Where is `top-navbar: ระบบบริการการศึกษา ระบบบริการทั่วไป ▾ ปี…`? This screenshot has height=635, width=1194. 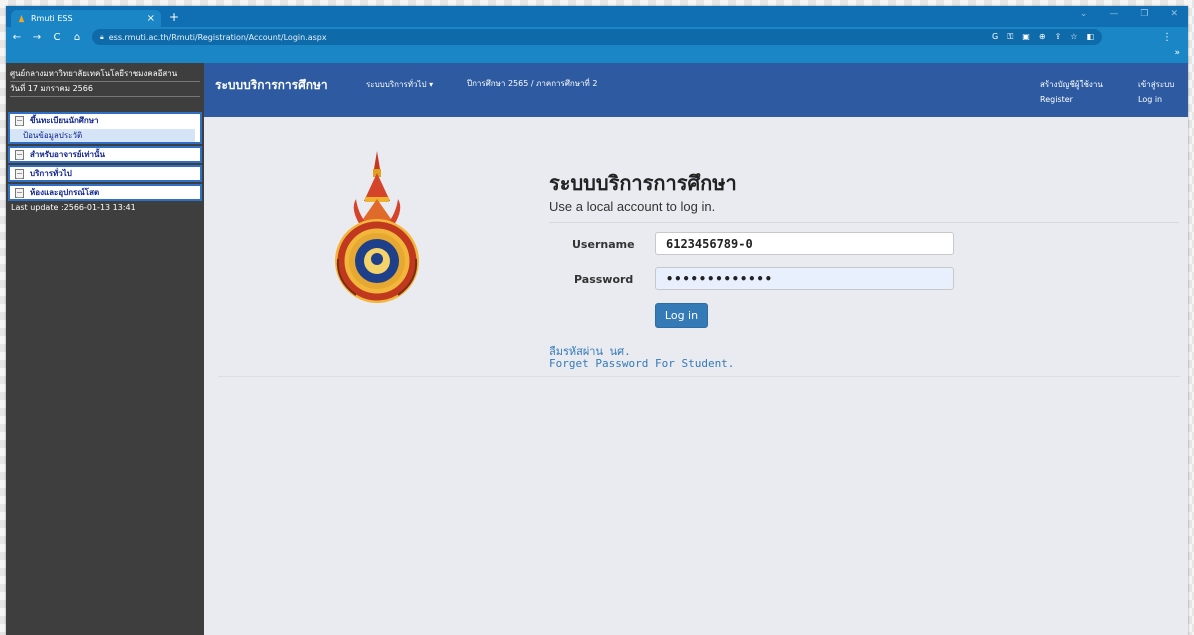
top-navbar: ระบบบริการการศึกษา ระบบบริการทั่วไป ▾ ปี… is located at coordinates (696, 90).